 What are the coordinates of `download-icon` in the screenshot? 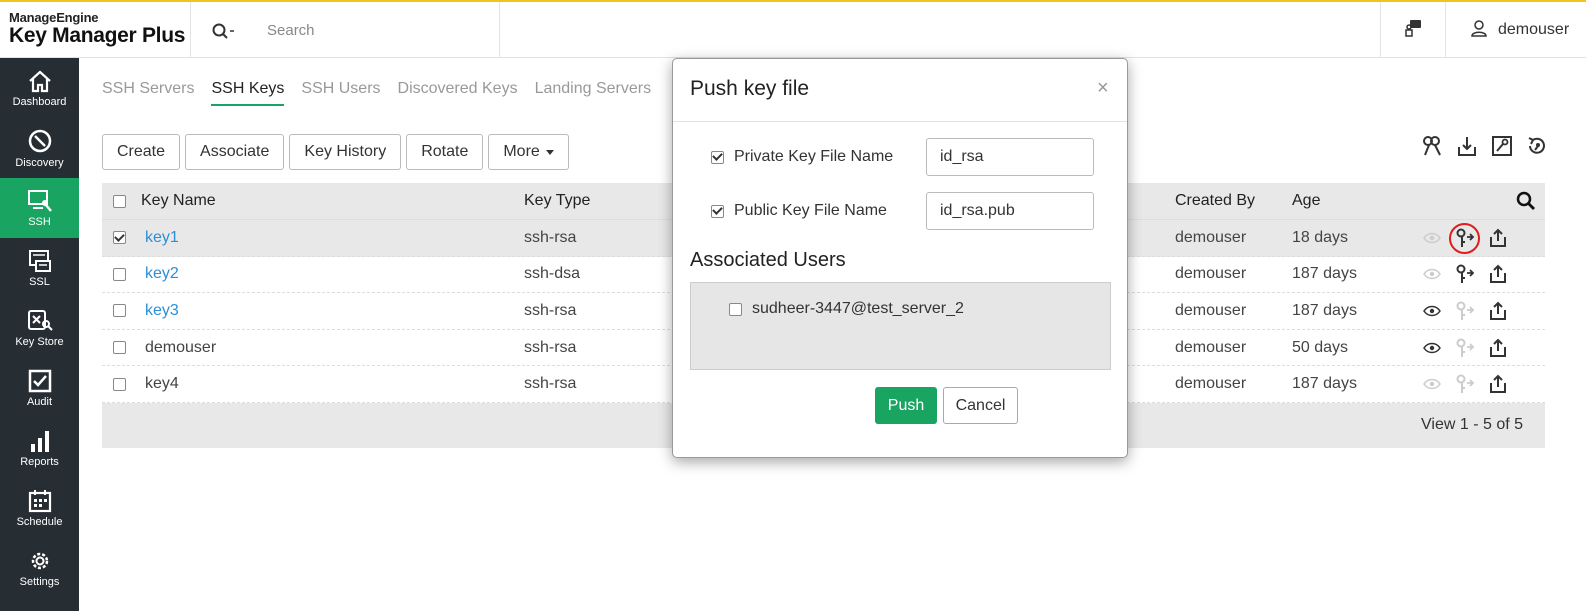 It's located at (1467, 146).